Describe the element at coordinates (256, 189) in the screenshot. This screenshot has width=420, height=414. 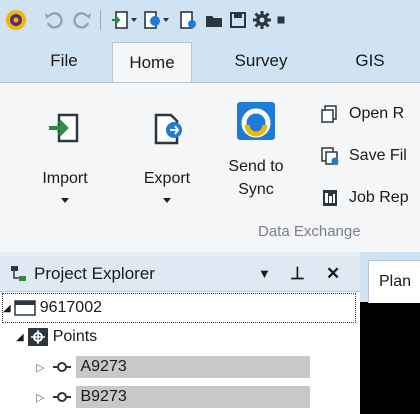
I see `send-to-sync-label-line2: Sync` at that location.